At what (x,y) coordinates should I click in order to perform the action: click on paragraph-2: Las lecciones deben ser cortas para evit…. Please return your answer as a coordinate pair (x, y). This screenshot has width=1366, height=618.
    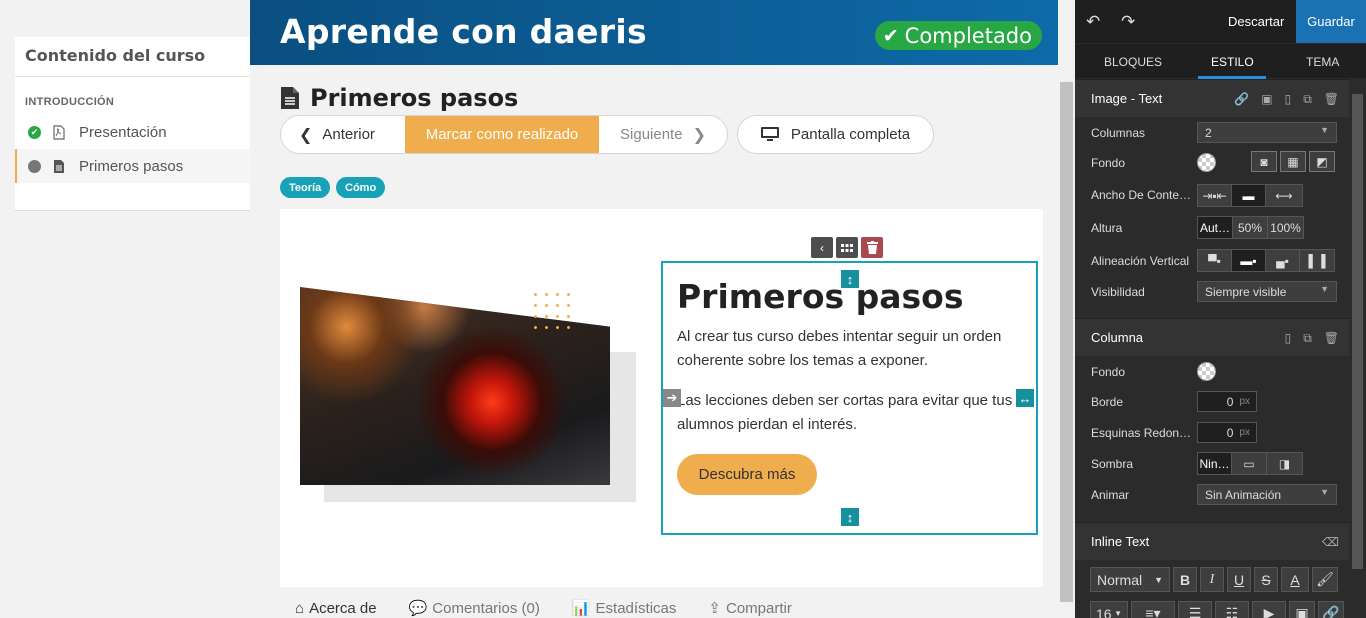
    Looking at the image, I should click on (852, 413).